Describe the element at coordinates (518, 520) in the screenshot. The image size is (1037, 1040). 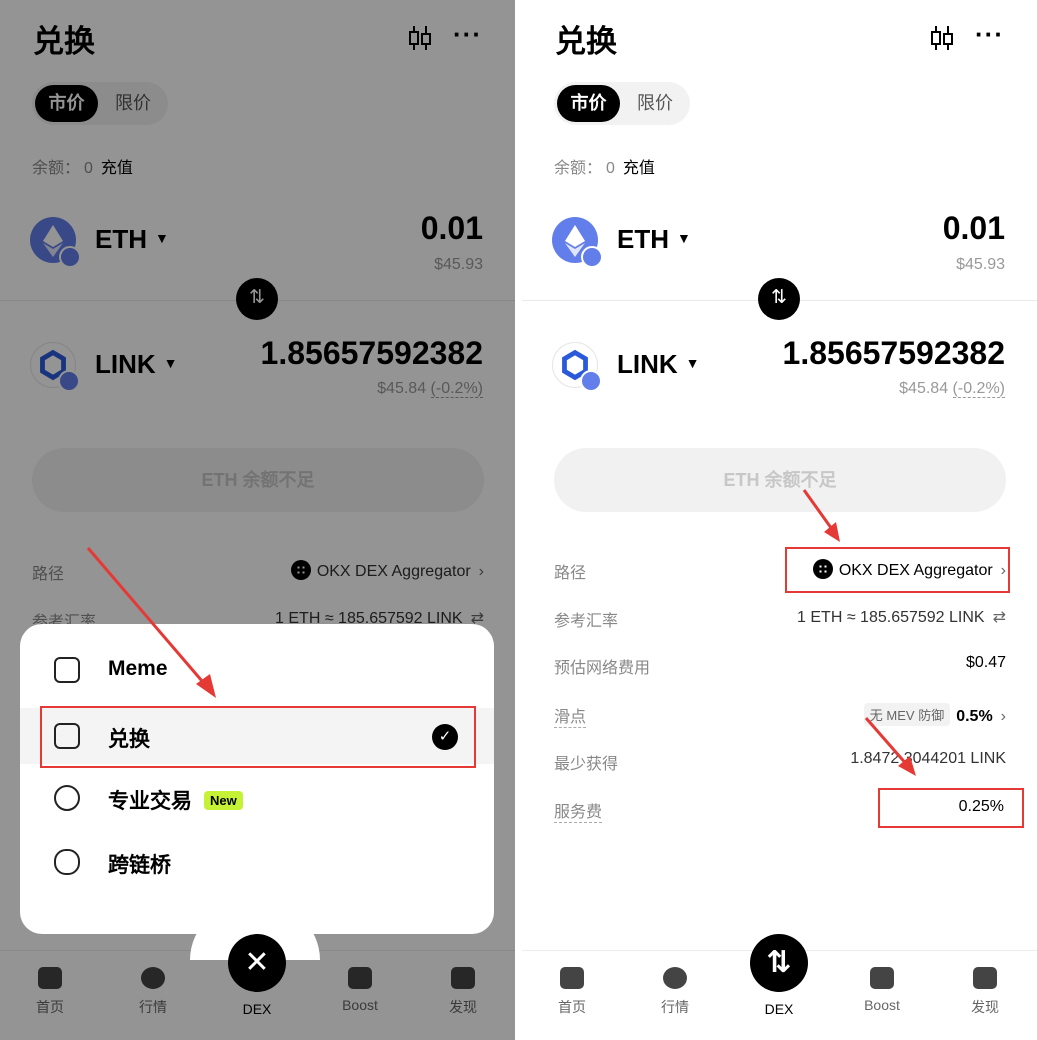
I see `panel-gap` at that location.